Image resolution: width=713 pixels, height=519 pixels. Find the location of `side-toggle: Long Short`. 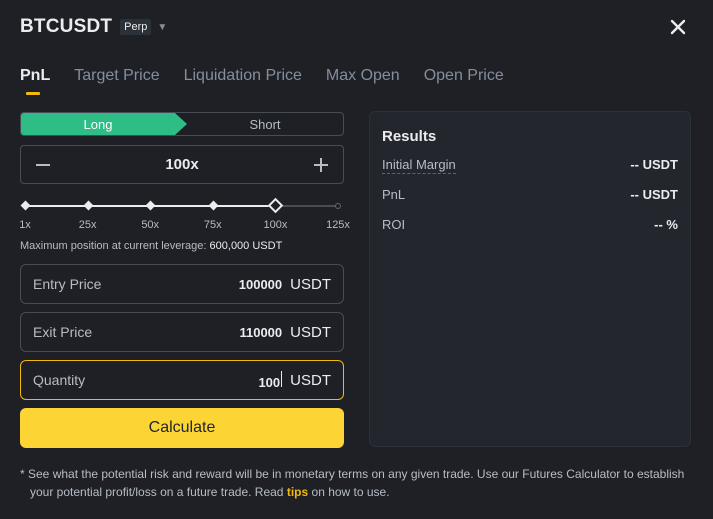

side-toggle: Long Short is located at coordinates (182, 124).